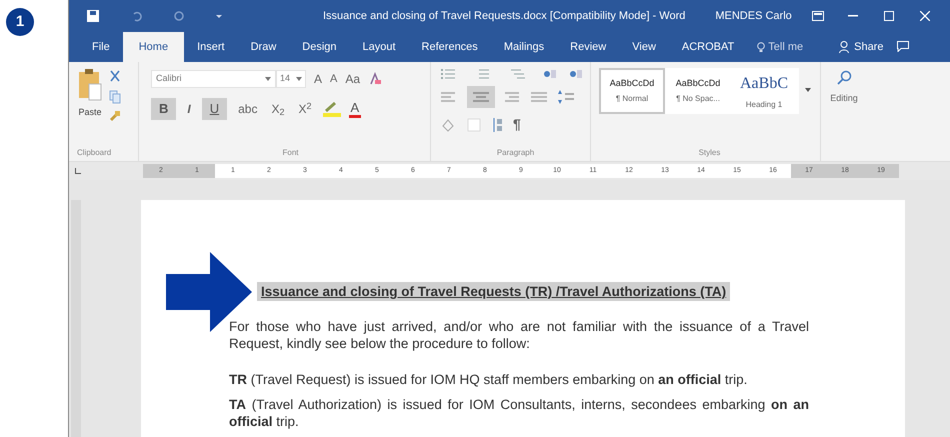  I want to click on window-title: Issuance and closing of Travel Requests.docx [Compatibility Mode] - Word, so click(504, 16).